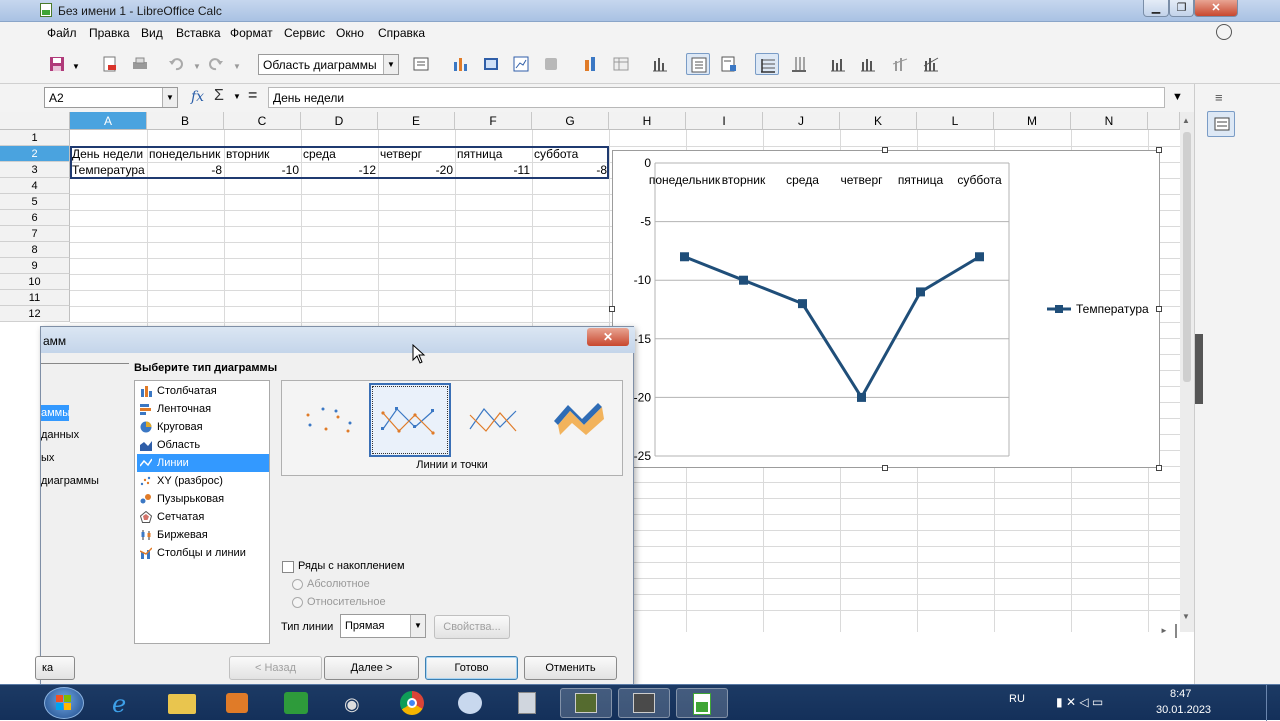 This screenshot has width=1280, height=721. What do you see at coordinates (35, 314) in the screenshot?
I see `row-header-12: 12` at bounding box center [35, 314].